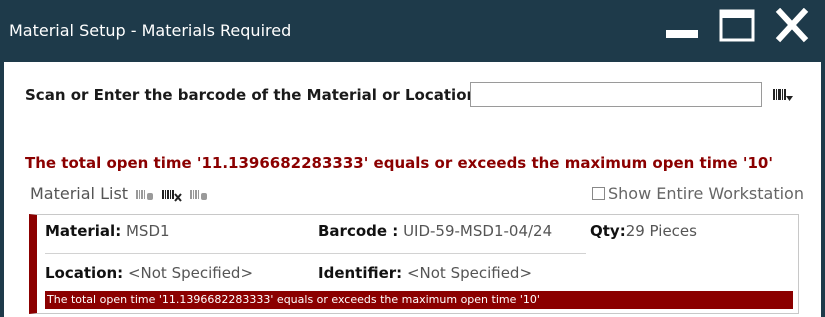  What do you see at coordinates (147, 231) in the screenshot?
I see `material-value: MSD1` at bounding box center [147, 231].